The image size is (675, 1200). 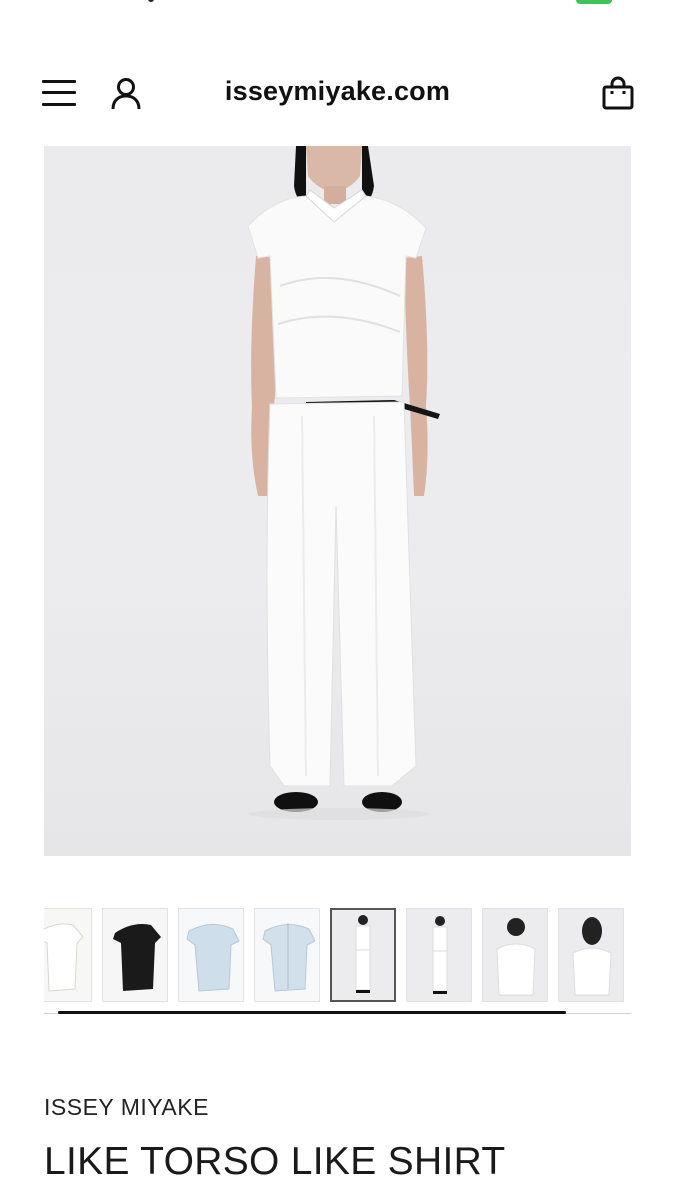 I want to click on product-title: LIKE TORSO LIKE SHIRT, so click(x=275, y=1161).